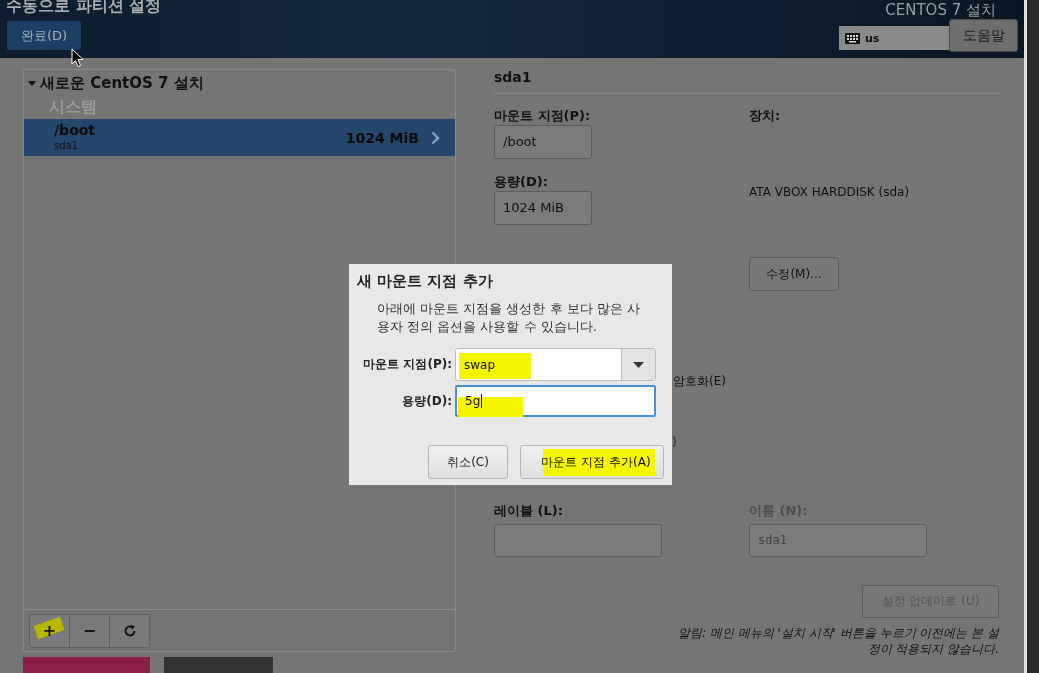  Describe the element at coordinates (509, 318) in the screenshot. I see `dialog-description: 아래에 마운트 지점을 생성한 후 보다 많은 사용자 정의 옵션을 사용할 수 있습니다.` at that location.